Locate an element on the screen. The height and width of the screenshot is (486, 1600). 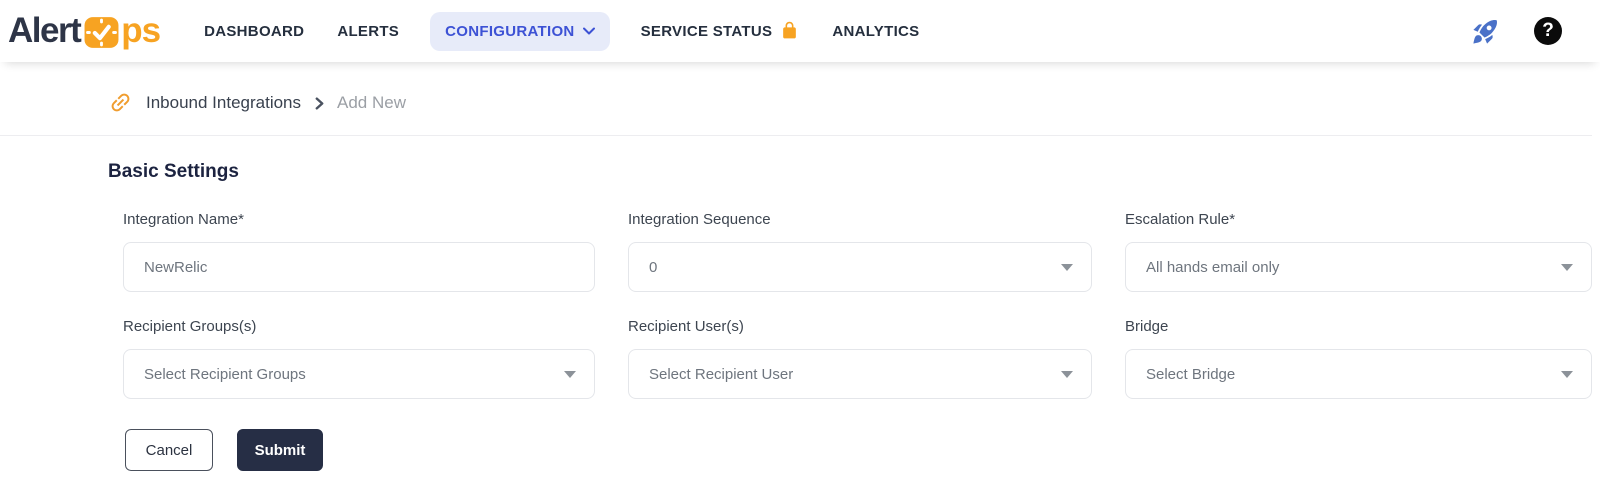
lock-icon is located at coordinates (790, 29).